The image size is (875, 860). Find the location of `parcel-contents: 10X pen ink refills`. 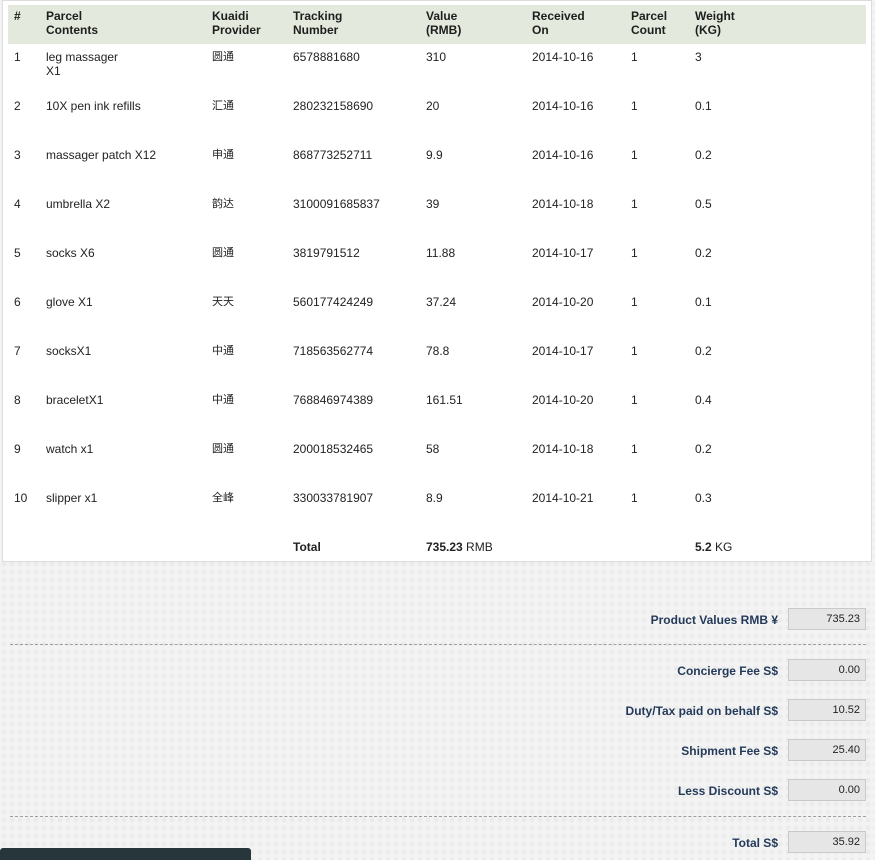

parcel-contents: 10X pen ink refills is located at coordinates (93, 106).